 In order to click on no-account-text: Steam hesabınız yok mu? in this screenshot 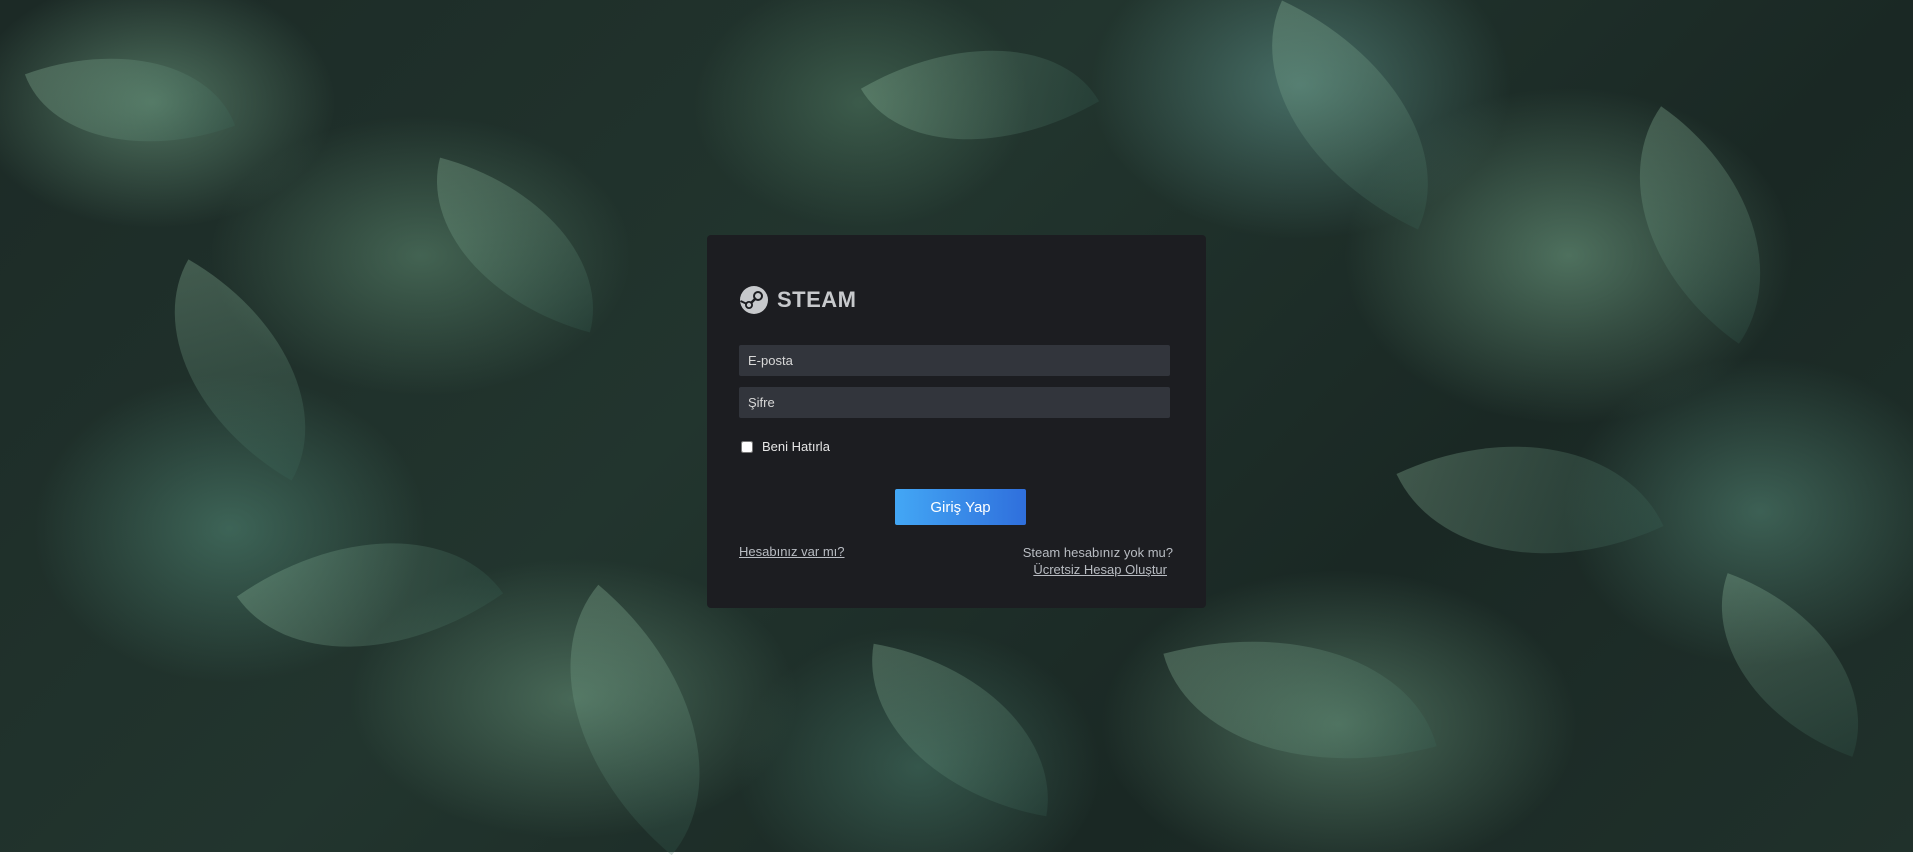, I will do `click(1097, 552)`.